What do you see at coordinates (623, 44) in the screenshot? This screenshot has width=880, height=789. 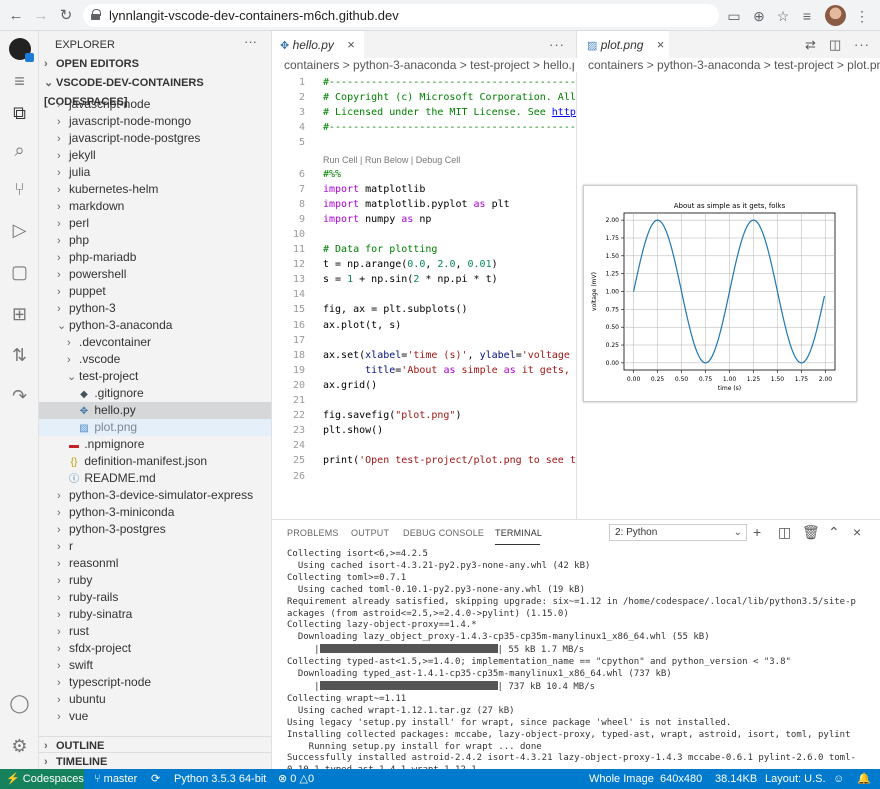 I see `tab-plot-png: ▨ plot.png ×` at bounding box center [623, 44].